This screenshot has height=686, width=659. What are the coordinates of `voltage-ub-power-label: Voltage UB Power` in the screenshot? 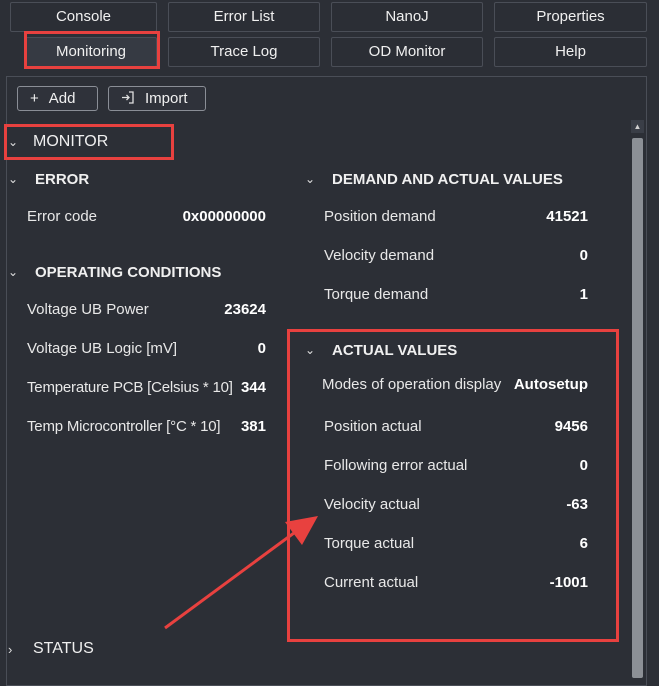 It's located at (88, 309).